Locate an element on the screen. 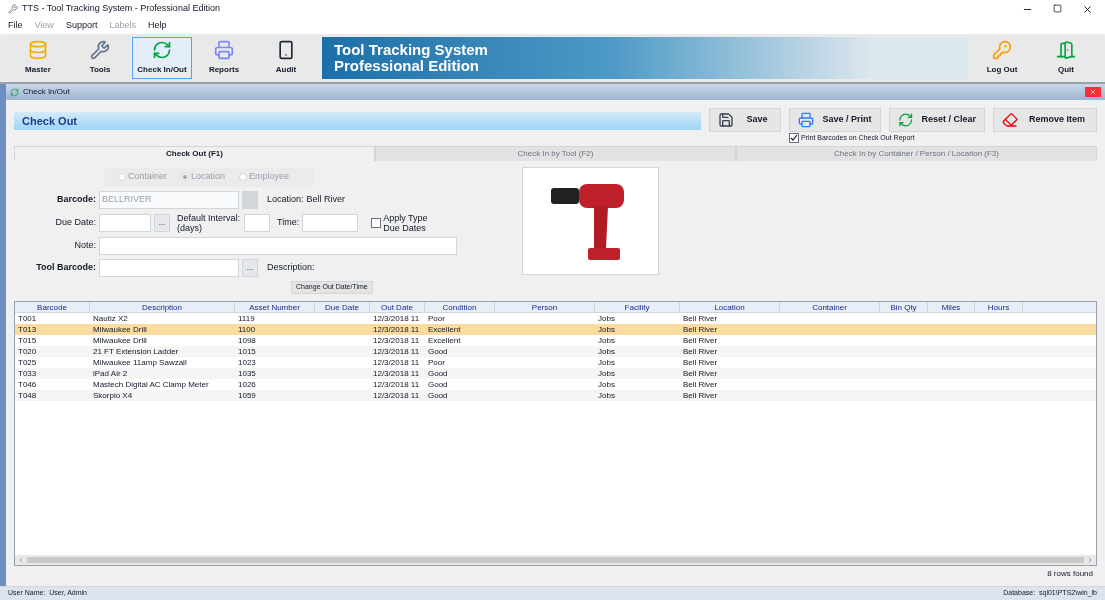  column-header: Barcode is located at coordinates (52, 307).